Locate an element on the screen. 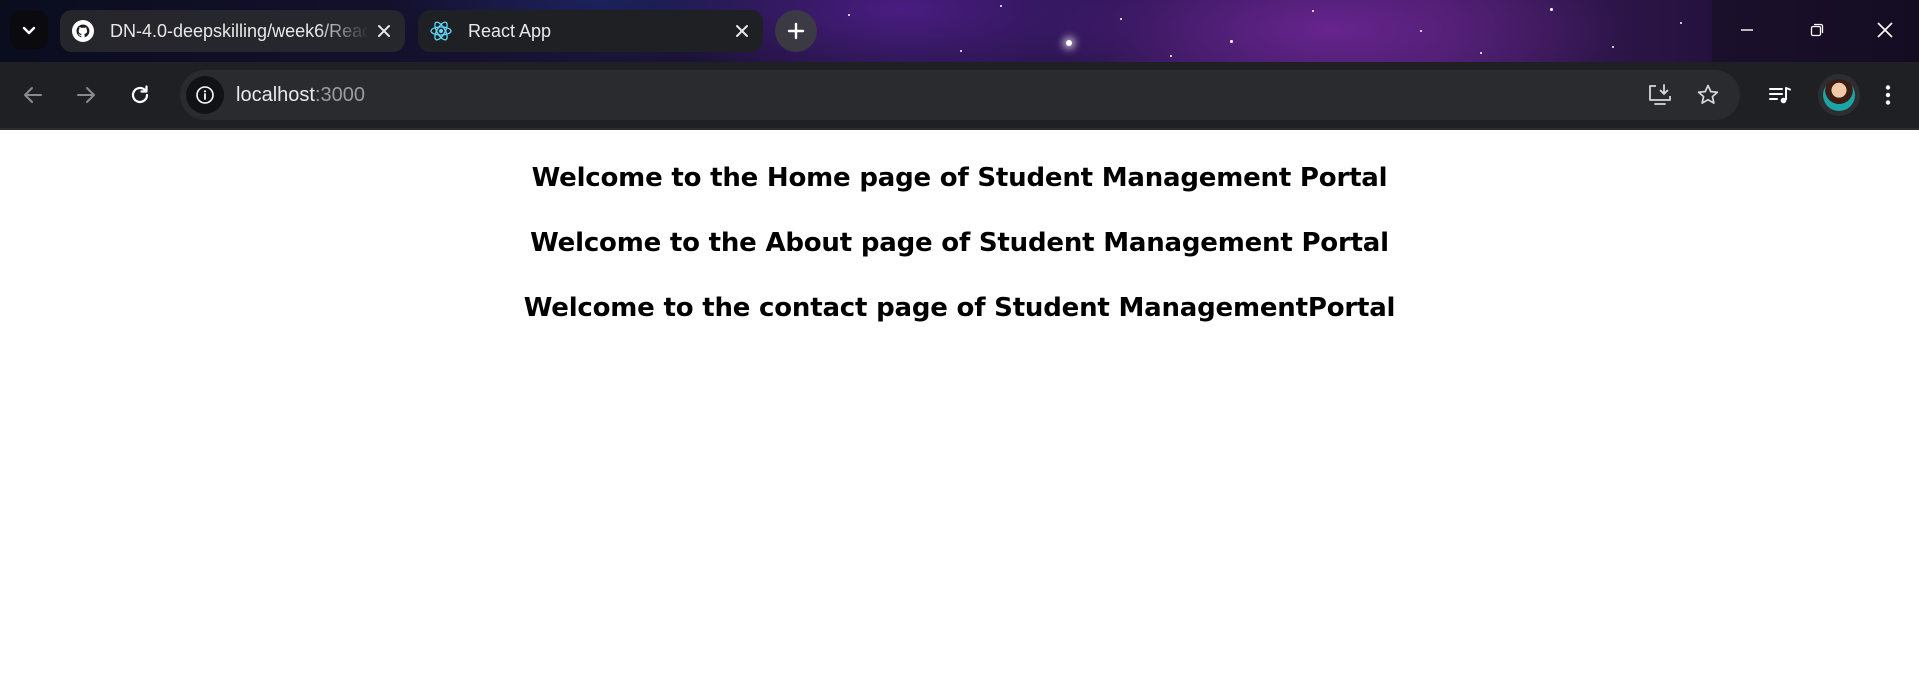 The height and width of the screenshot is (694, 1919). tab-github: DN-4.0-deepskilling/week6/React is located at coordinates (232, 31).